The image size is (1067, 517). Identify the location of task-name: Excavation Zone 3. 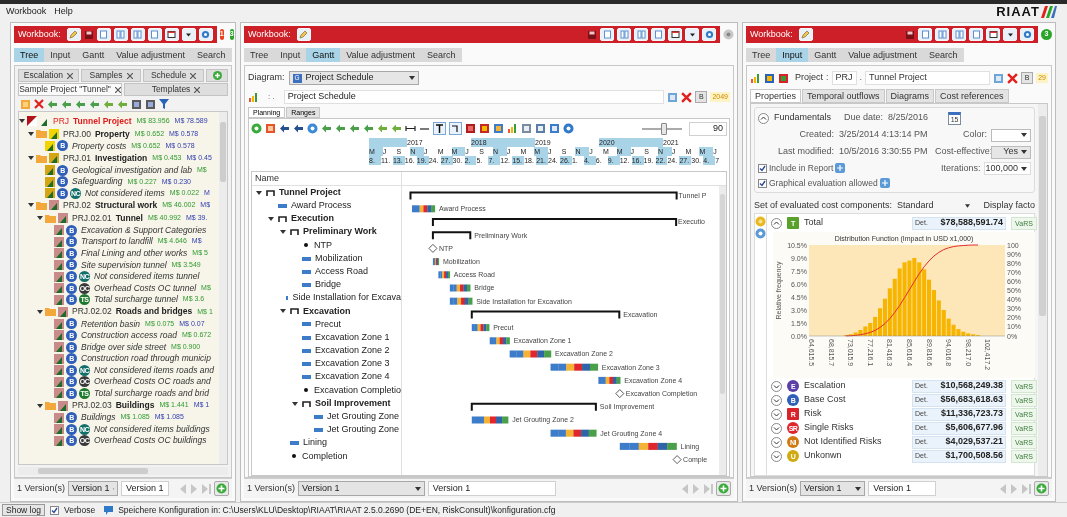
(352, 364).